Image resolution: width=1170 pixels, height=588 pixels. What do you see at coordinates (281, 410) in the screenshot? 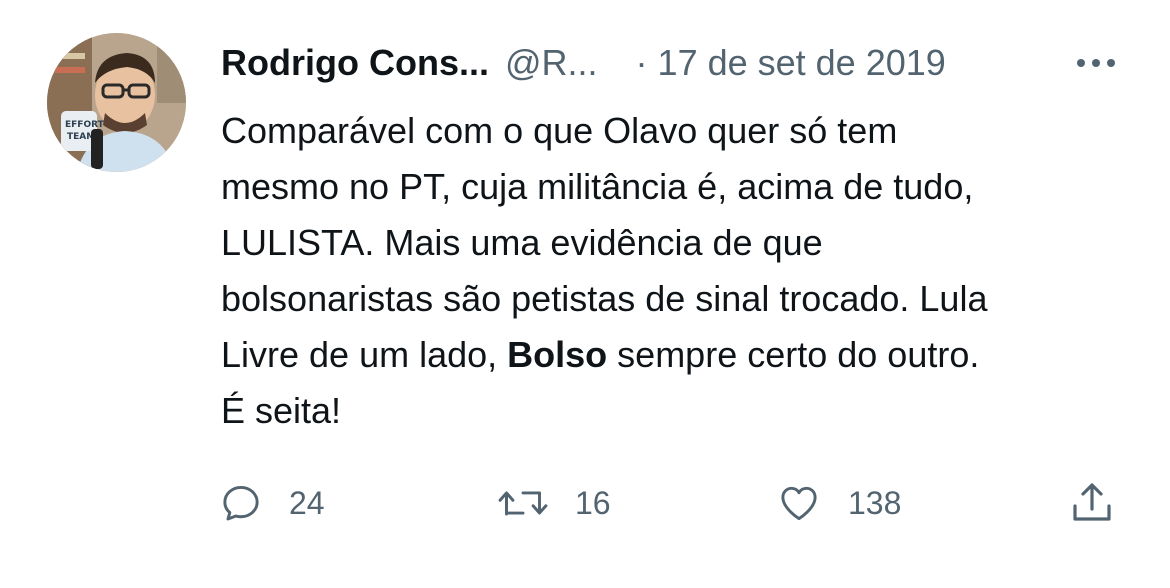
I see `tweet-text-line: É seita!` at bounding box center [281, 410].